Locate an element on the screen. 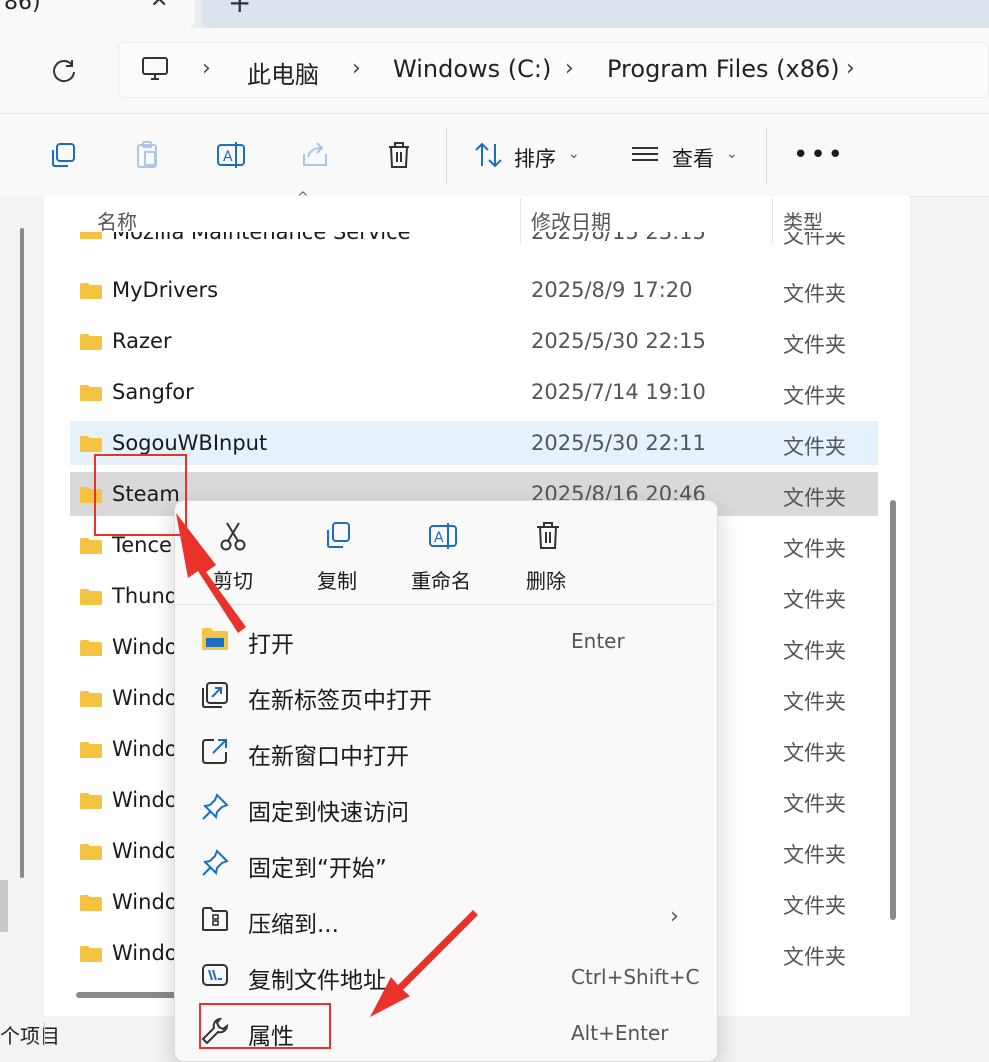 This screenshot has height=1062, width=989. annotation-arrows is located at coordinates (327, 765).